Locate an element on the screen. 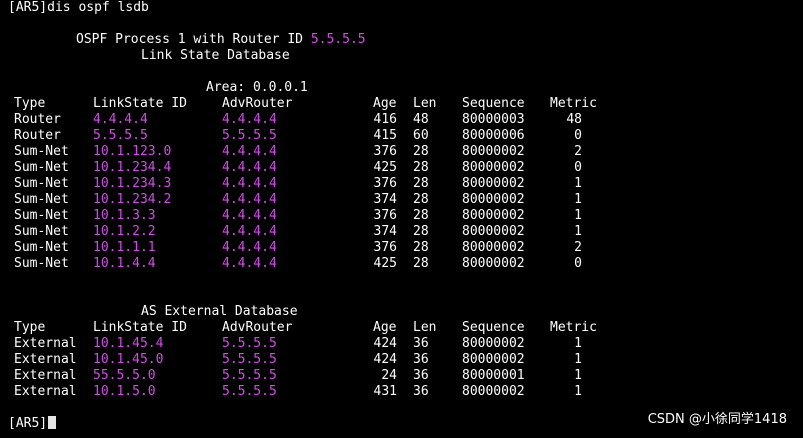 This screenshot has height=438, width=803. cell-len: 48 is located at coordinates (421, 119).